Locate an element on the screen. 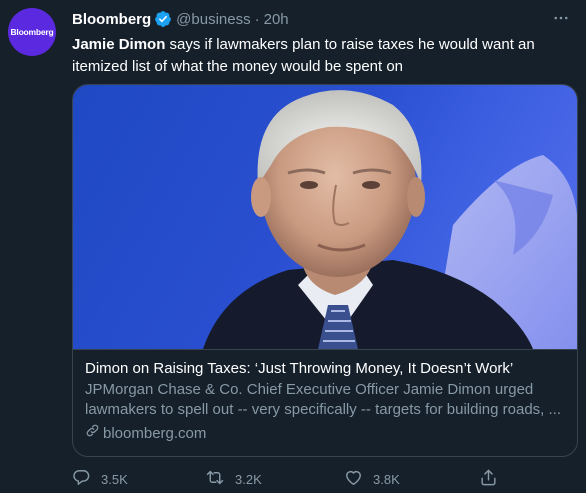 The width and height of the screenshot is (586, 493). avatar-label: Bloomberg is located at coordinates (32, 32).